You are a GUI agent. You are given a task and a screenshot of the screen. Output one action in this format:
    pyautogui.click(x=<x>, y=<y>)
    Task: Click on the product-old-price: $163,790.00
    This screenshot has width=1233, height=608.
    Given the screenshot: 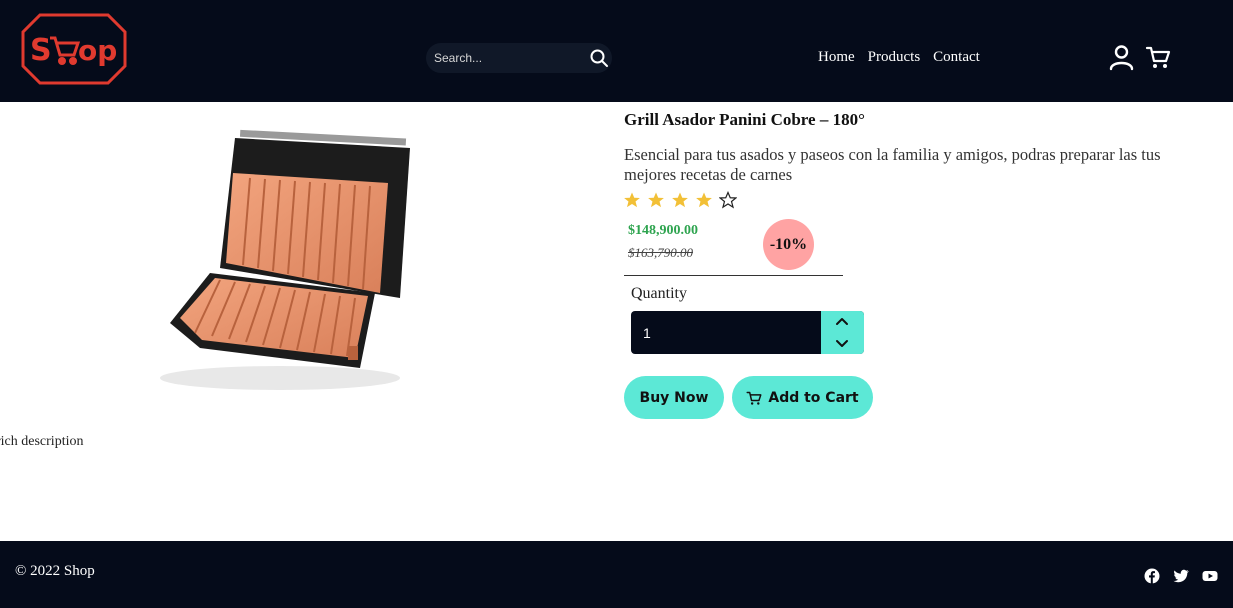 What is the action you would take?
    pyautogui.click(x=660, y=252)
    